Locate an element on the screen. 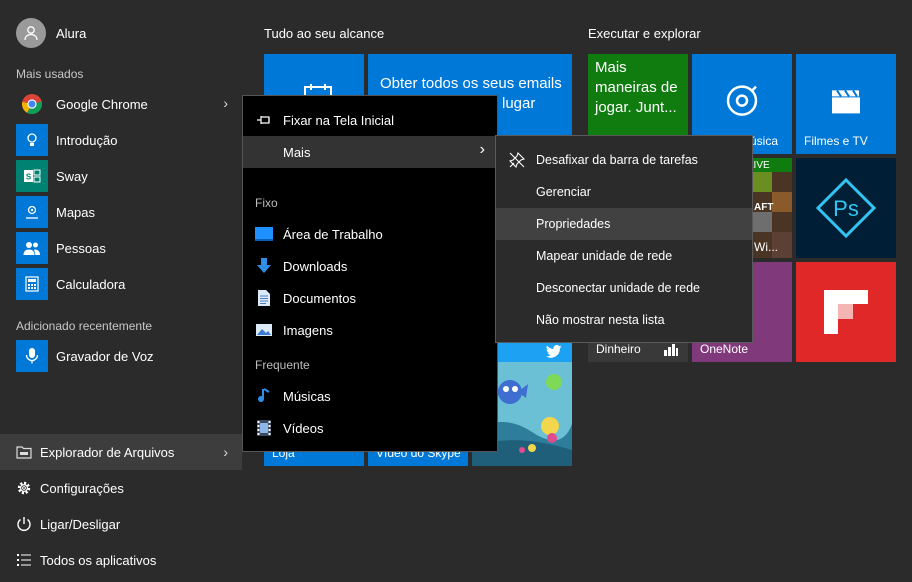  list-icon is located at coordinates (24, 560).